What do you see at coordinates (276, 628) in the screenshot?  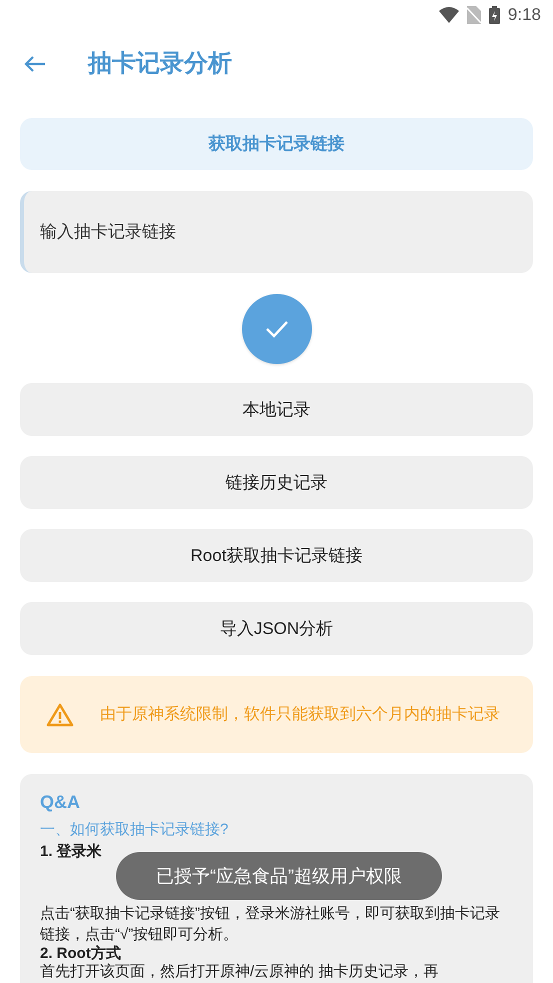 I see `action-button: 导入JSON分析` at bounding box center [276, 628].